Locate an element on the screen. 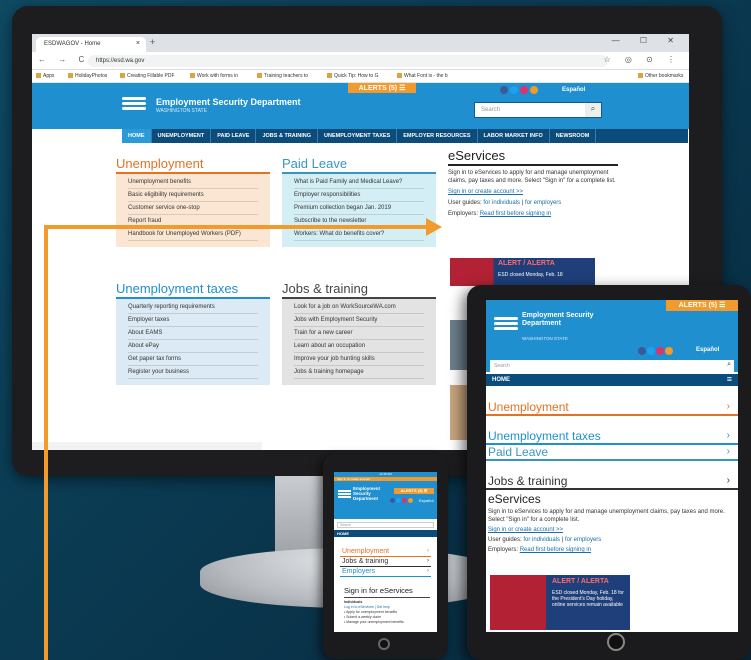 The image size is (751, 660). block-title: Paid Leave is located at coordinates (359, 165).